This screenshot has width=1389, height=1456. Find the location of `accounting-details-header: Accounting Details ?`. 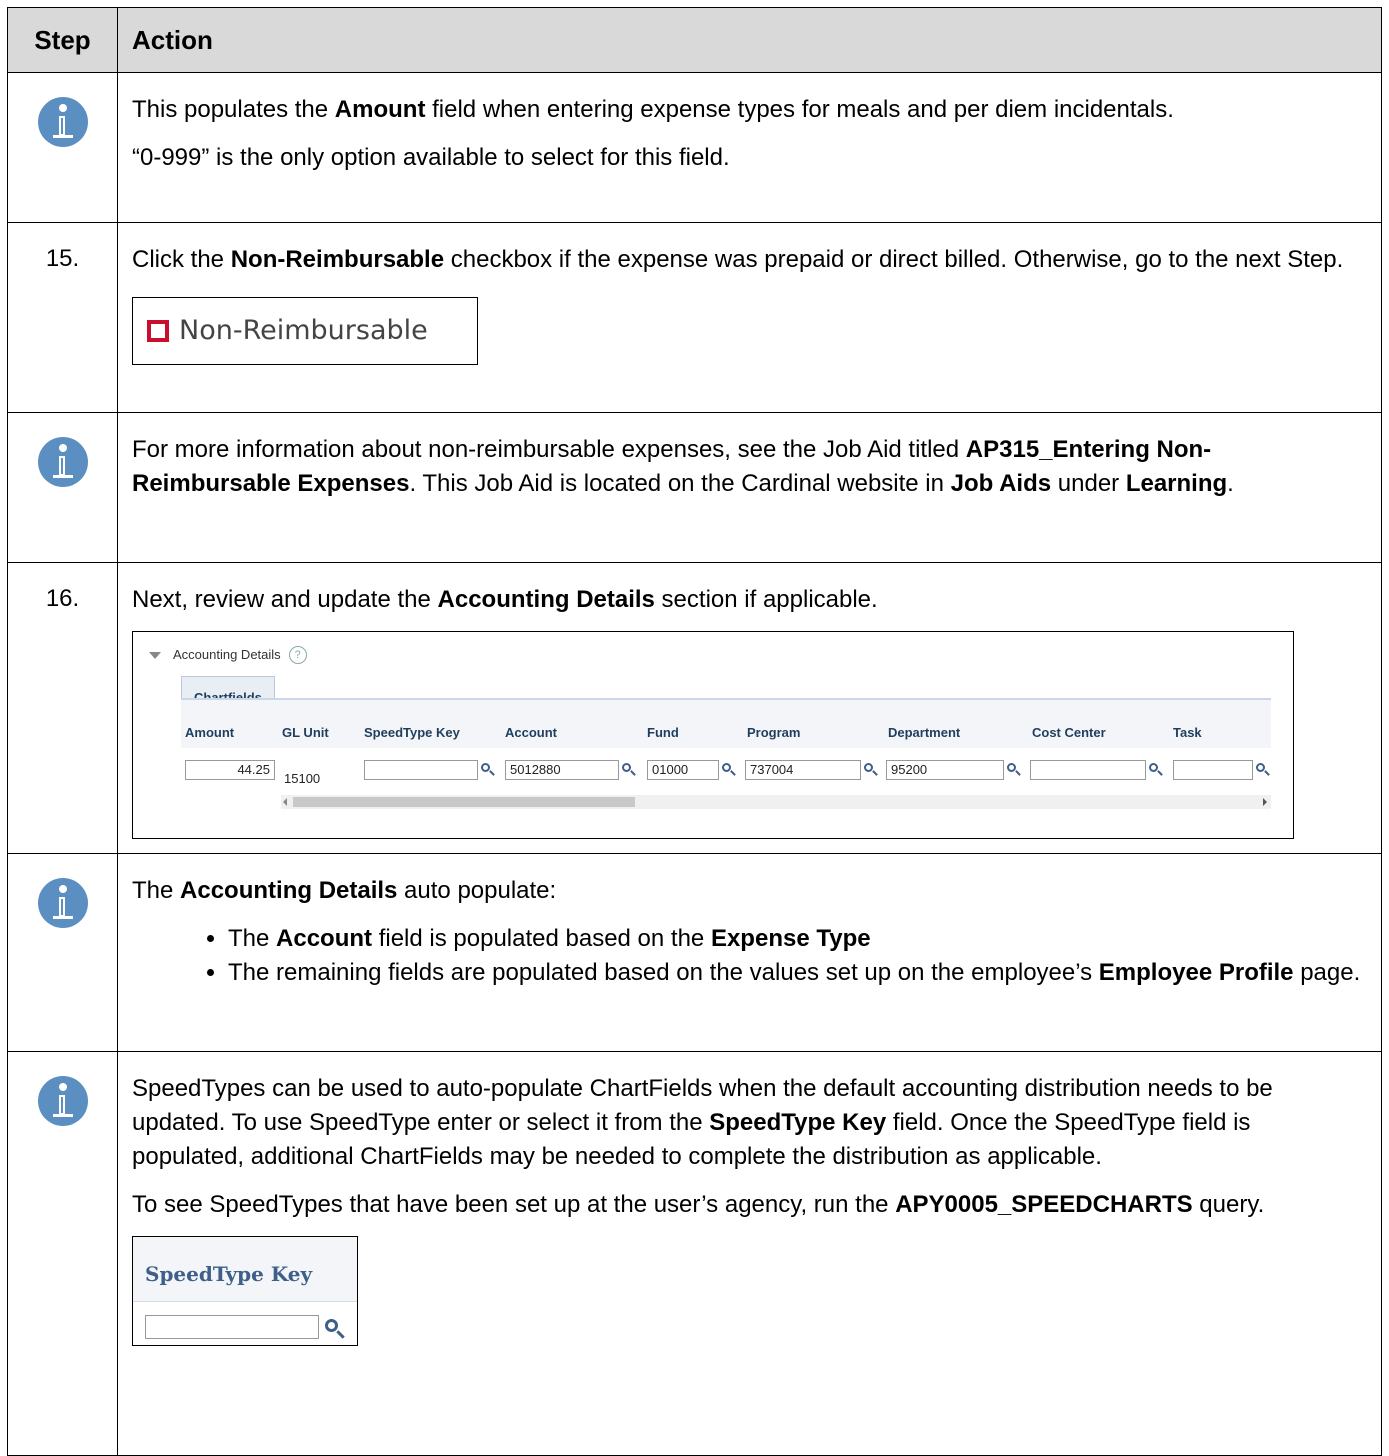

accounting-details-header: Accounting Details ? is located at coordinates (228, 655).